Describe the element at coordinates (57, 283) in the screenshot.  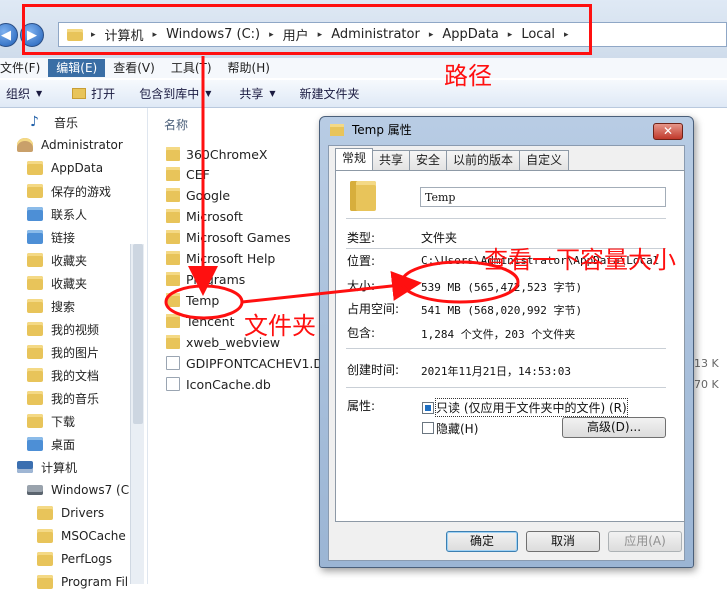
I see `sidebar-item-favorites-2: 收藏夹` at that location.